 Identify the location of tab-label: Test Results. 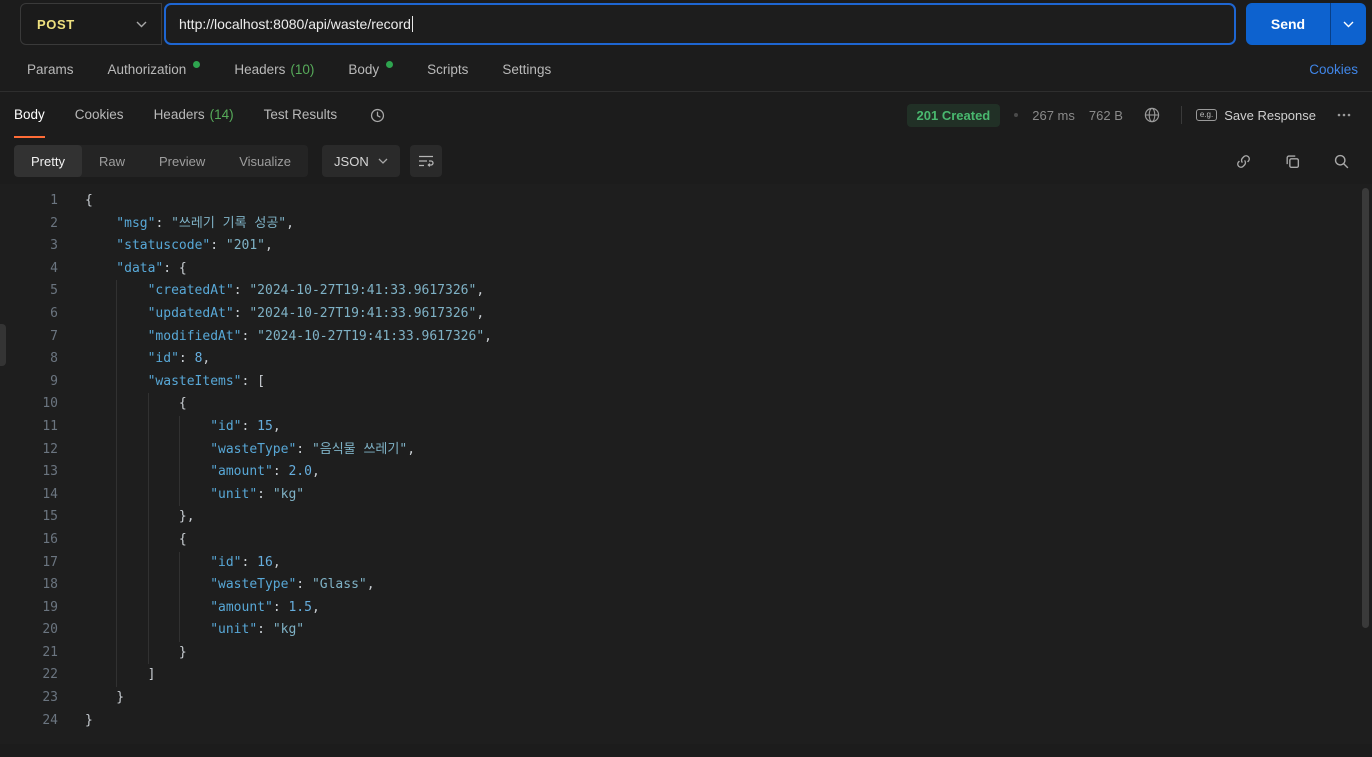
(300, 114).